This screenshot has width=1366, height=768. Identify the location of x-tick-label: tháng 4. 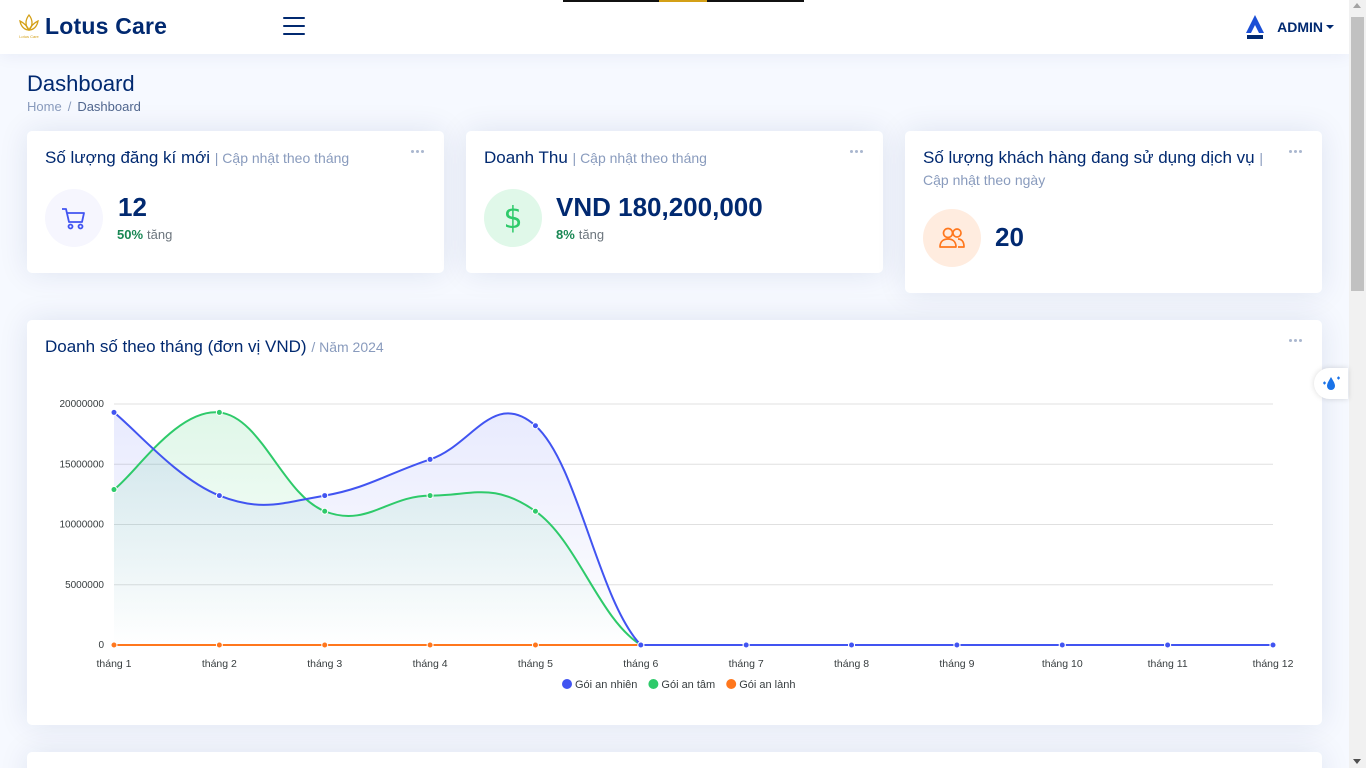
(430, 664).